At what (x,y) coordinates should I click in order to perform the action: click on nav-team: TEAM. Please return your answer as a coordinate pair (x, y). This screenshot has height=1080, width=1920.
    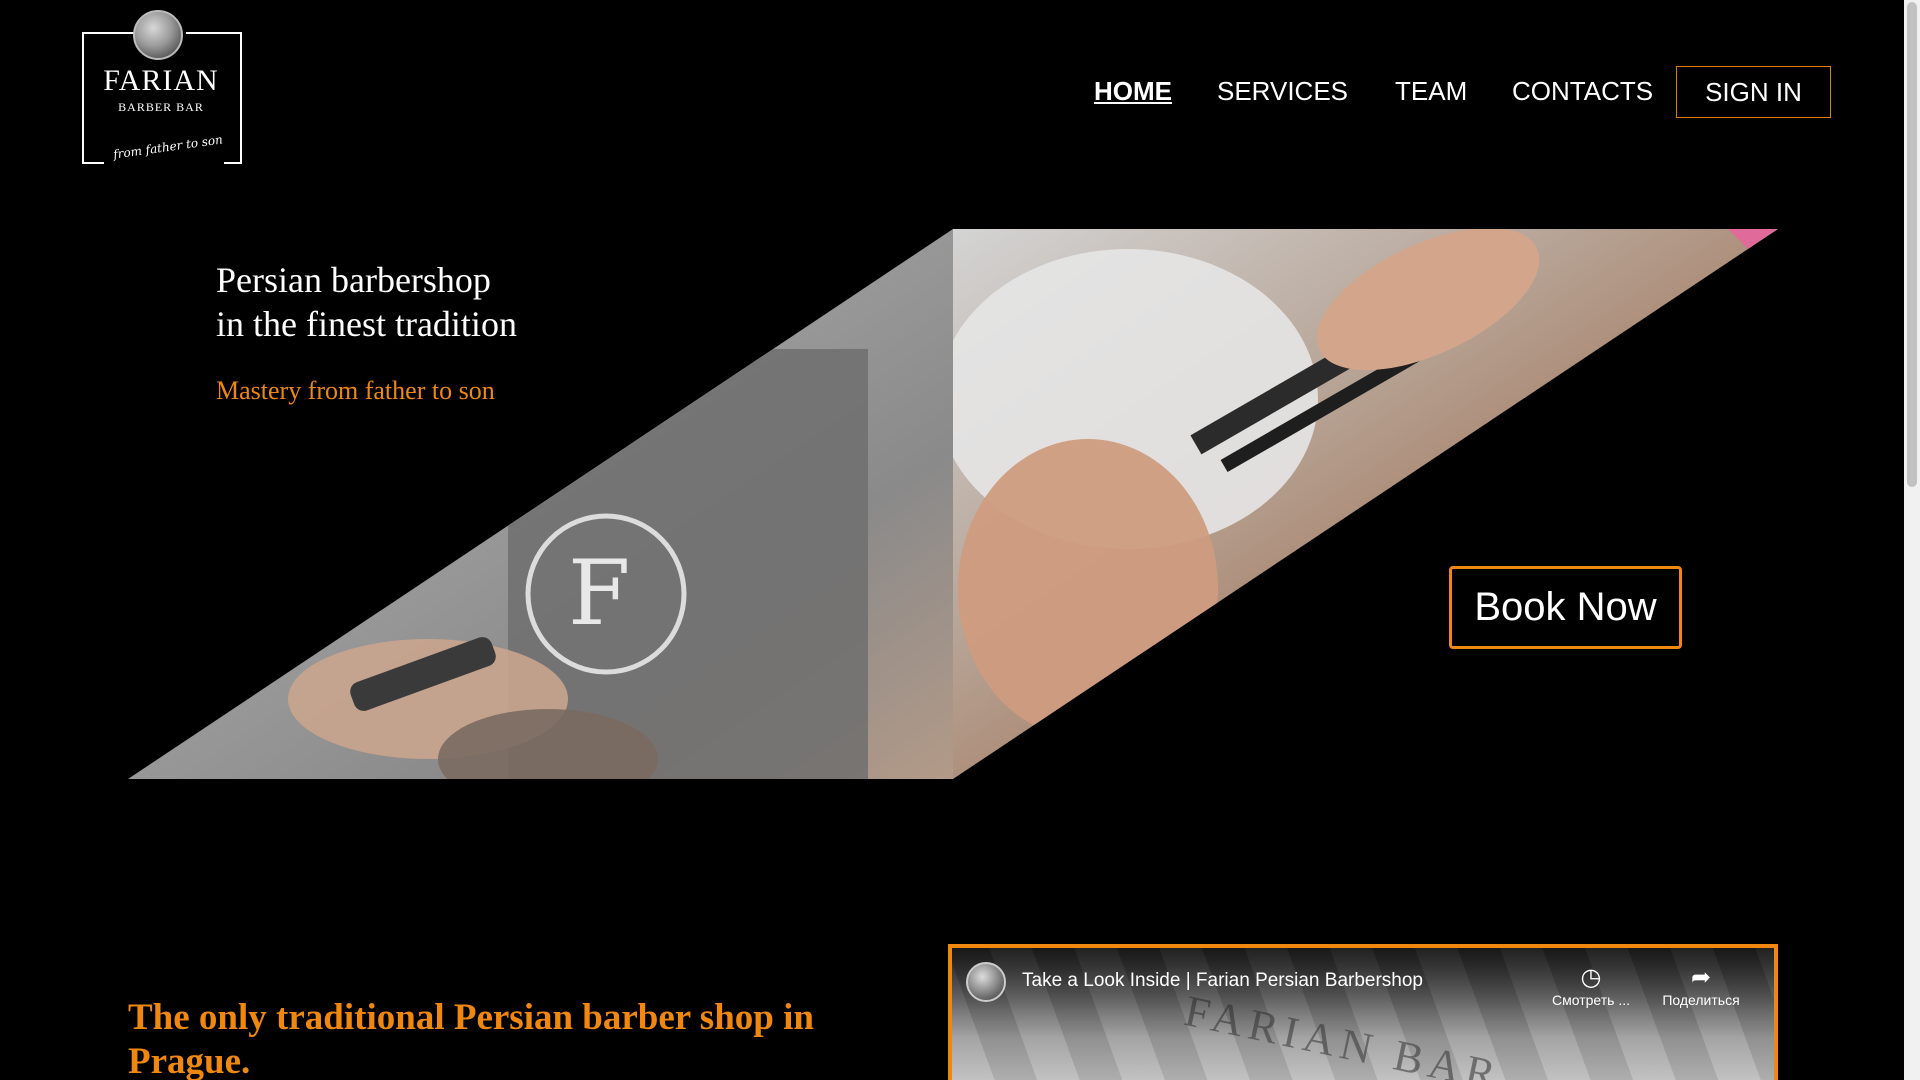
    Looking at the image, I should click on (1431, 91).